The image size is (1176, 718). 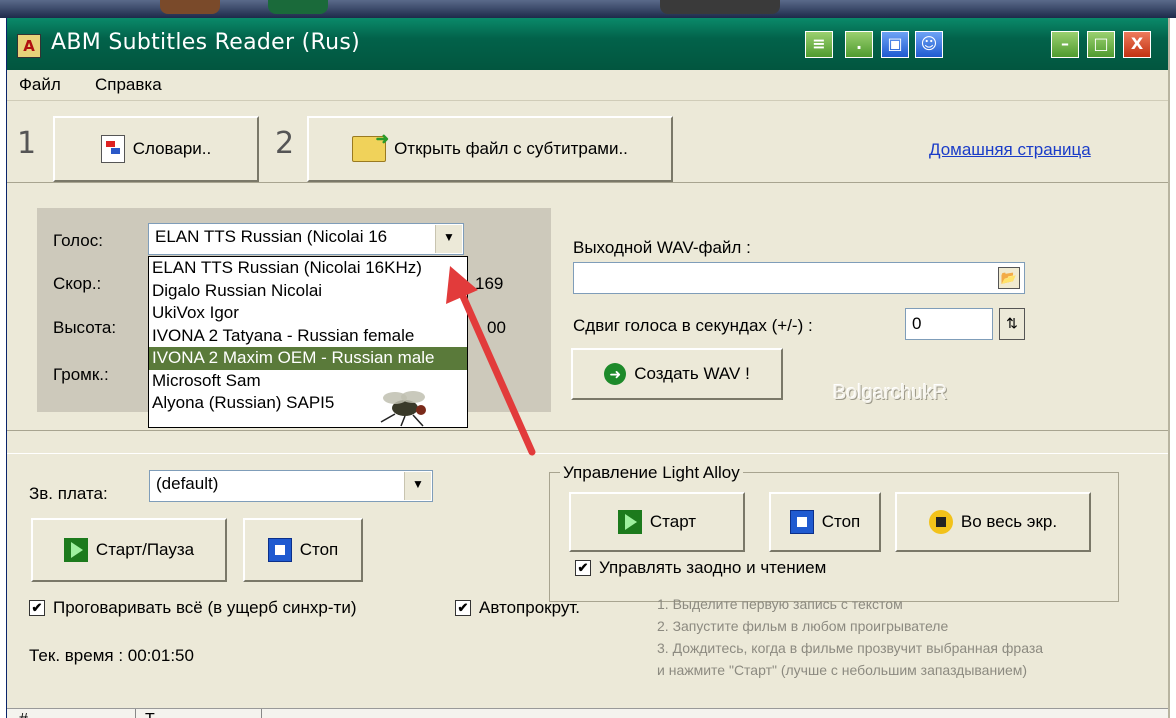 I want to click on annotation-arrow, so click(x=491, y=361).